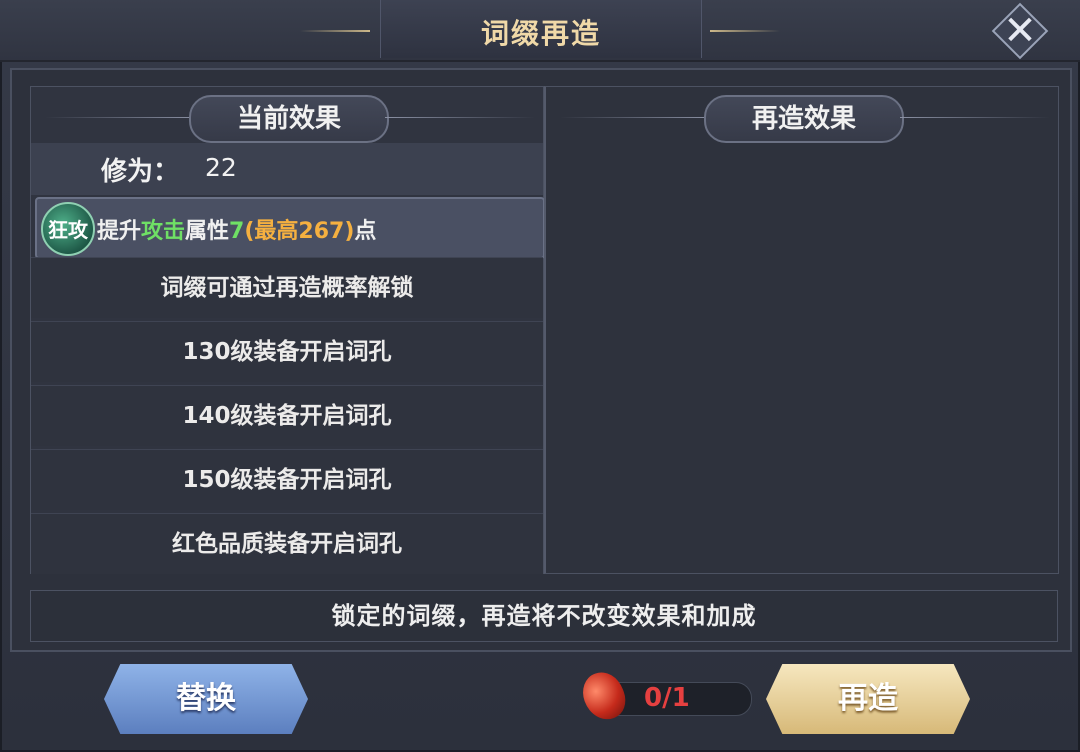  Describe the element at coordinates (207, 231) in the screenshot. I see `affix-suffix: 属性` at that location.